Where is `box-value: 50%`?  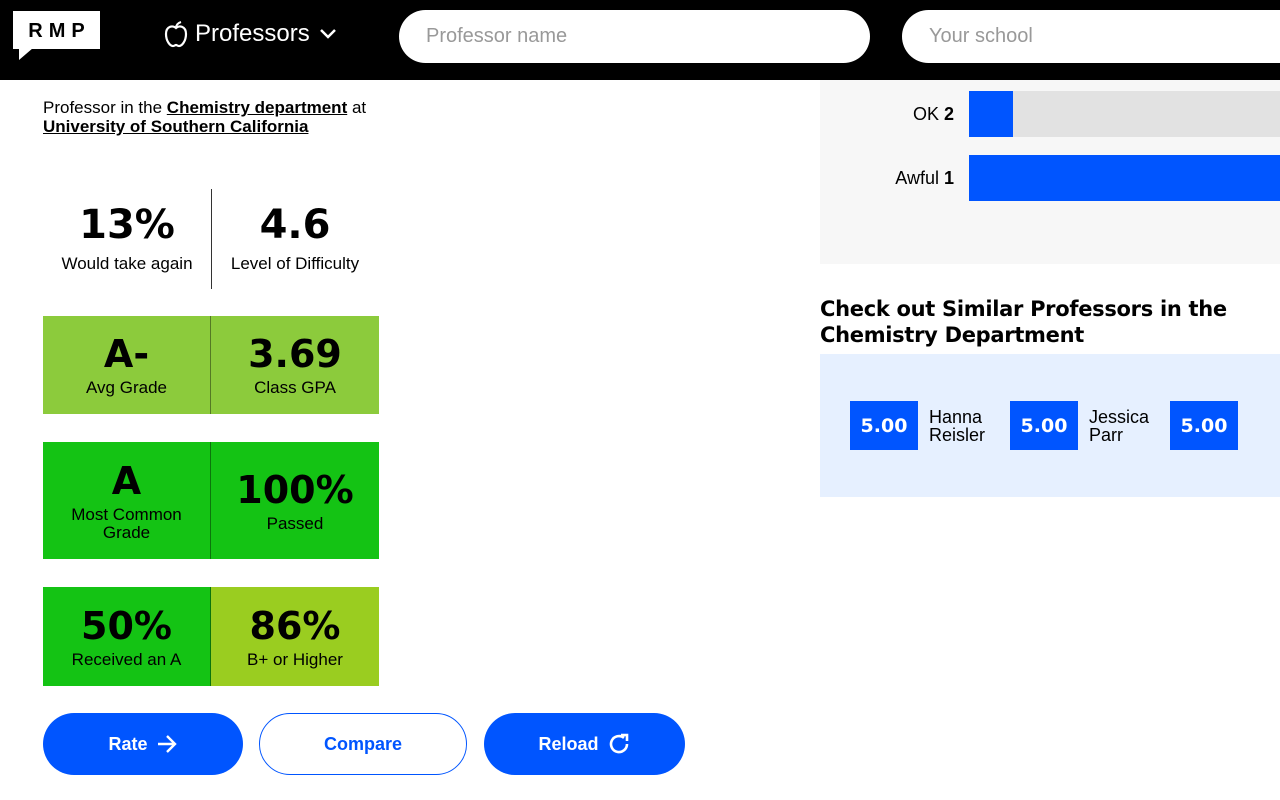
box-value: 50% is located at coordinates (126, 625).